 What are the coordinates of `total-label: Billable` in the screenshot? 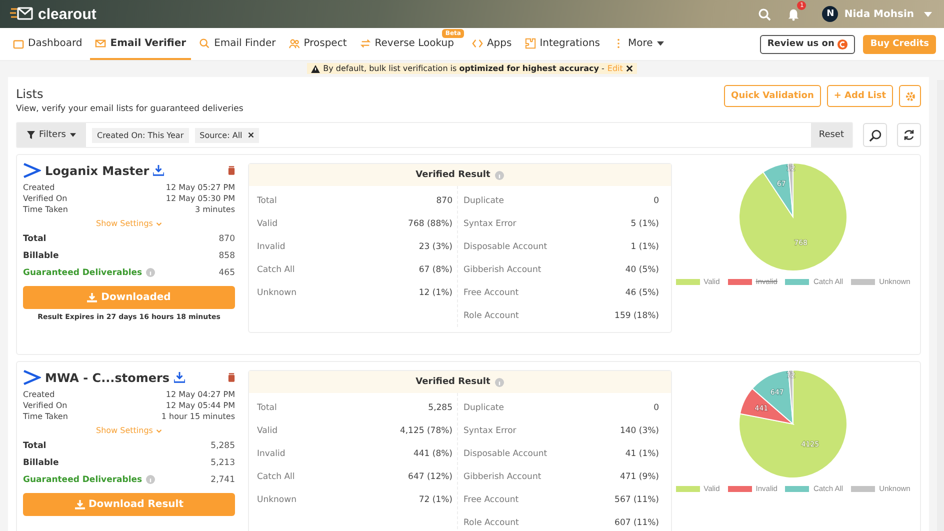 It's located at (41, 255).